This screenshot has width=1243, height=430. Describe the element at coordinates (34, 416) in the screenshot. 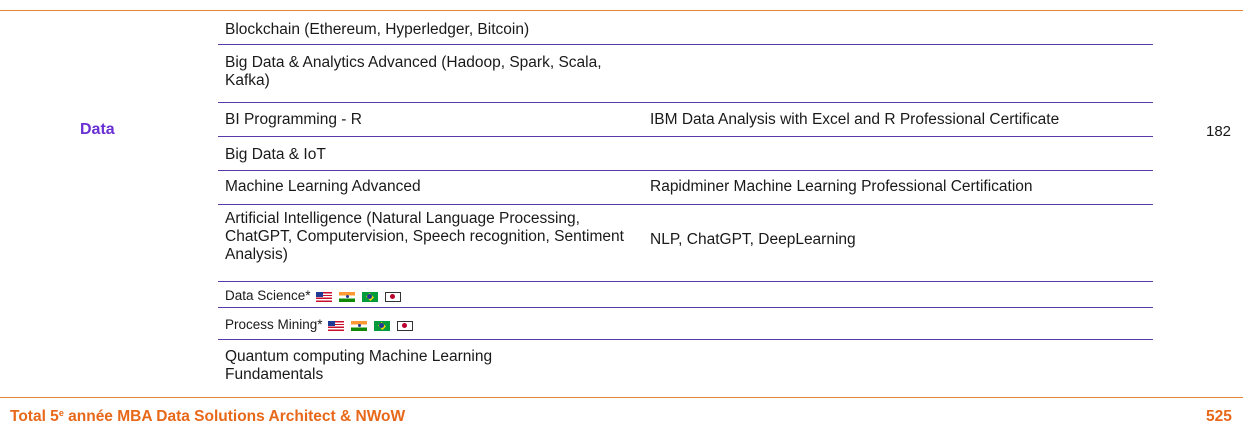

I see `total-label-pre: Total 5` at that location.